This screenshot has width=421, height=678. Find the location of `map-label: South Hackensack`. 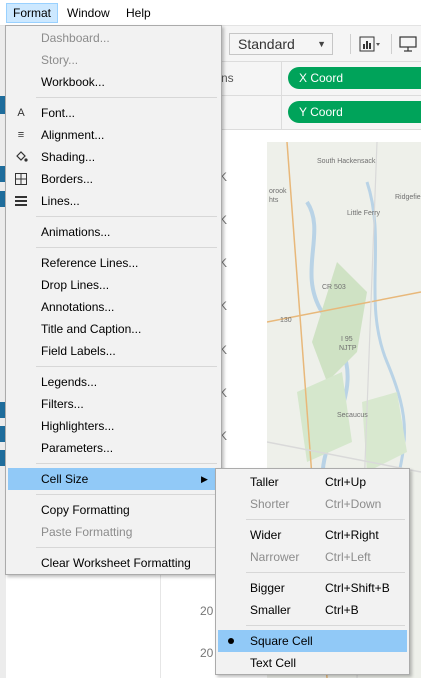

map-label: South Hackensack is located at coordinates (346, 161).